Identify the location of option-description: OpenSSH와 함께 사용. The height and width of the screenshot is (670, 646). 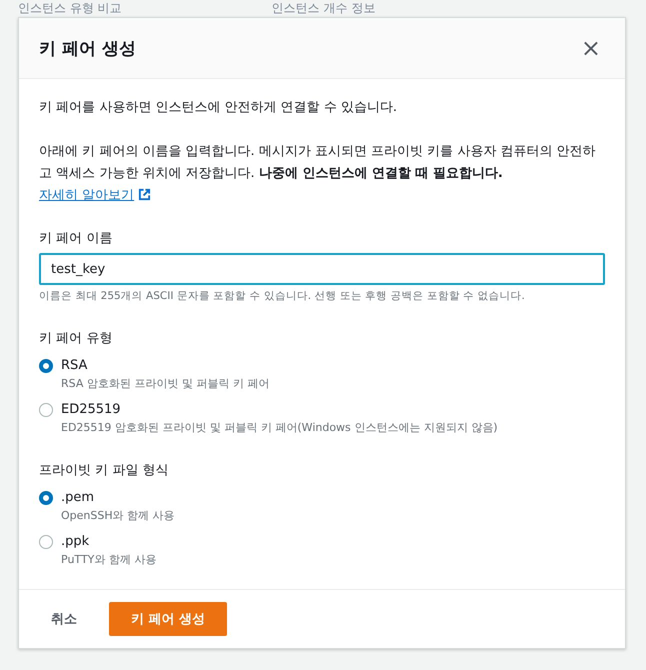
(118, 515).